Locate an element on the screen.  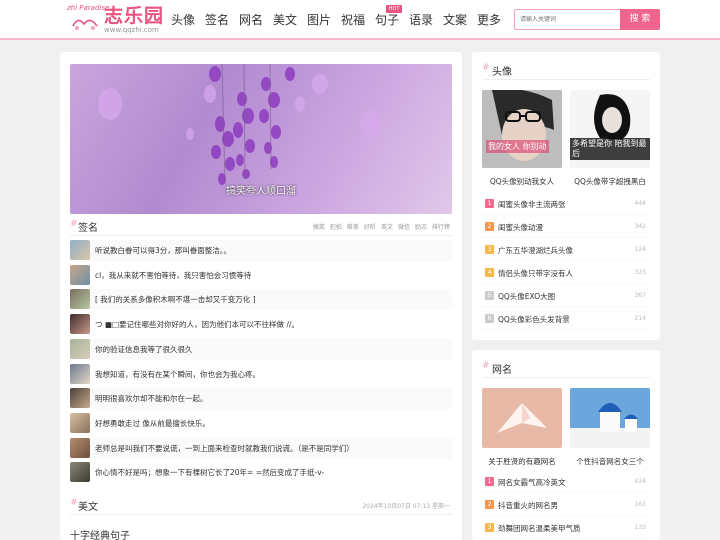
banner-caption: 搞笑夸人顺口溜 is located at coordinates (261, 191).